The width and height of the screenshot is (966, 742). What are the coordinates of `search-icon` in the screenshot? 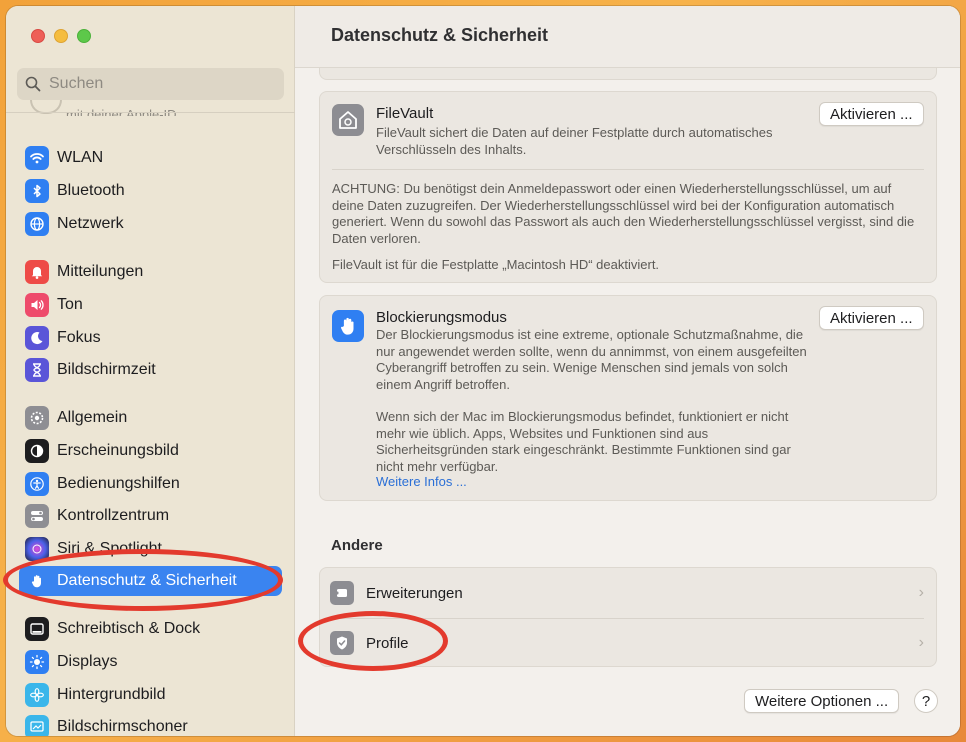 It's located at (33, 84).